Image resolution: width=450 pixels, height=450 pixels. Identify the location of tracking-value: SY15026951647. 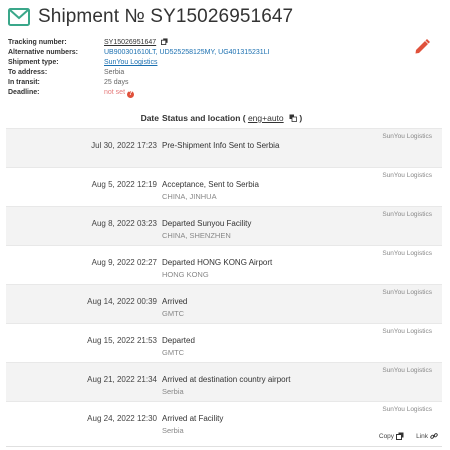
(136, 43).